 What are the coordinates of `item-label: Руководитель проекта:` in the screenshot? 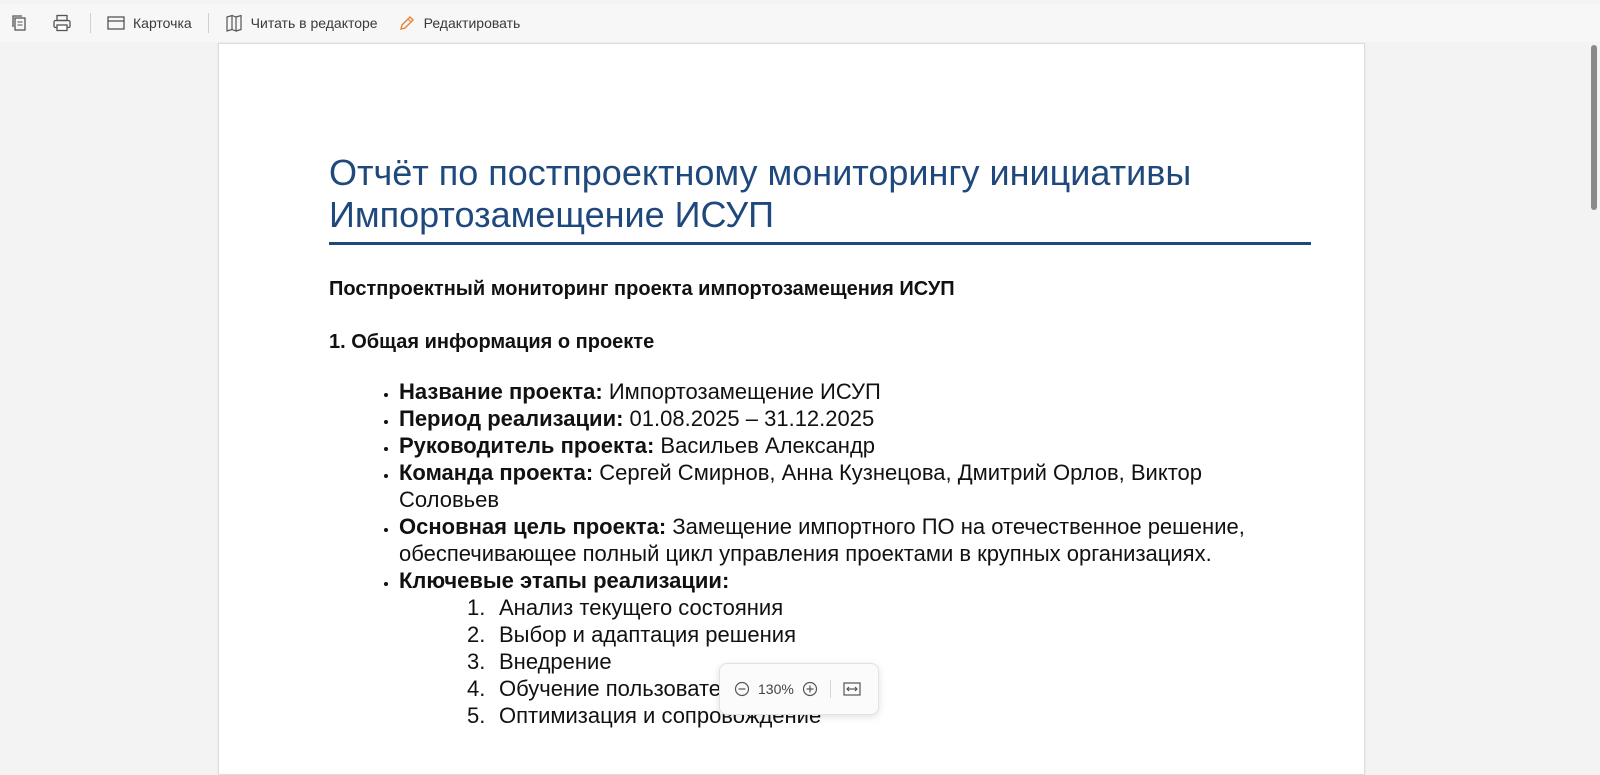 It's located at (527, 445).